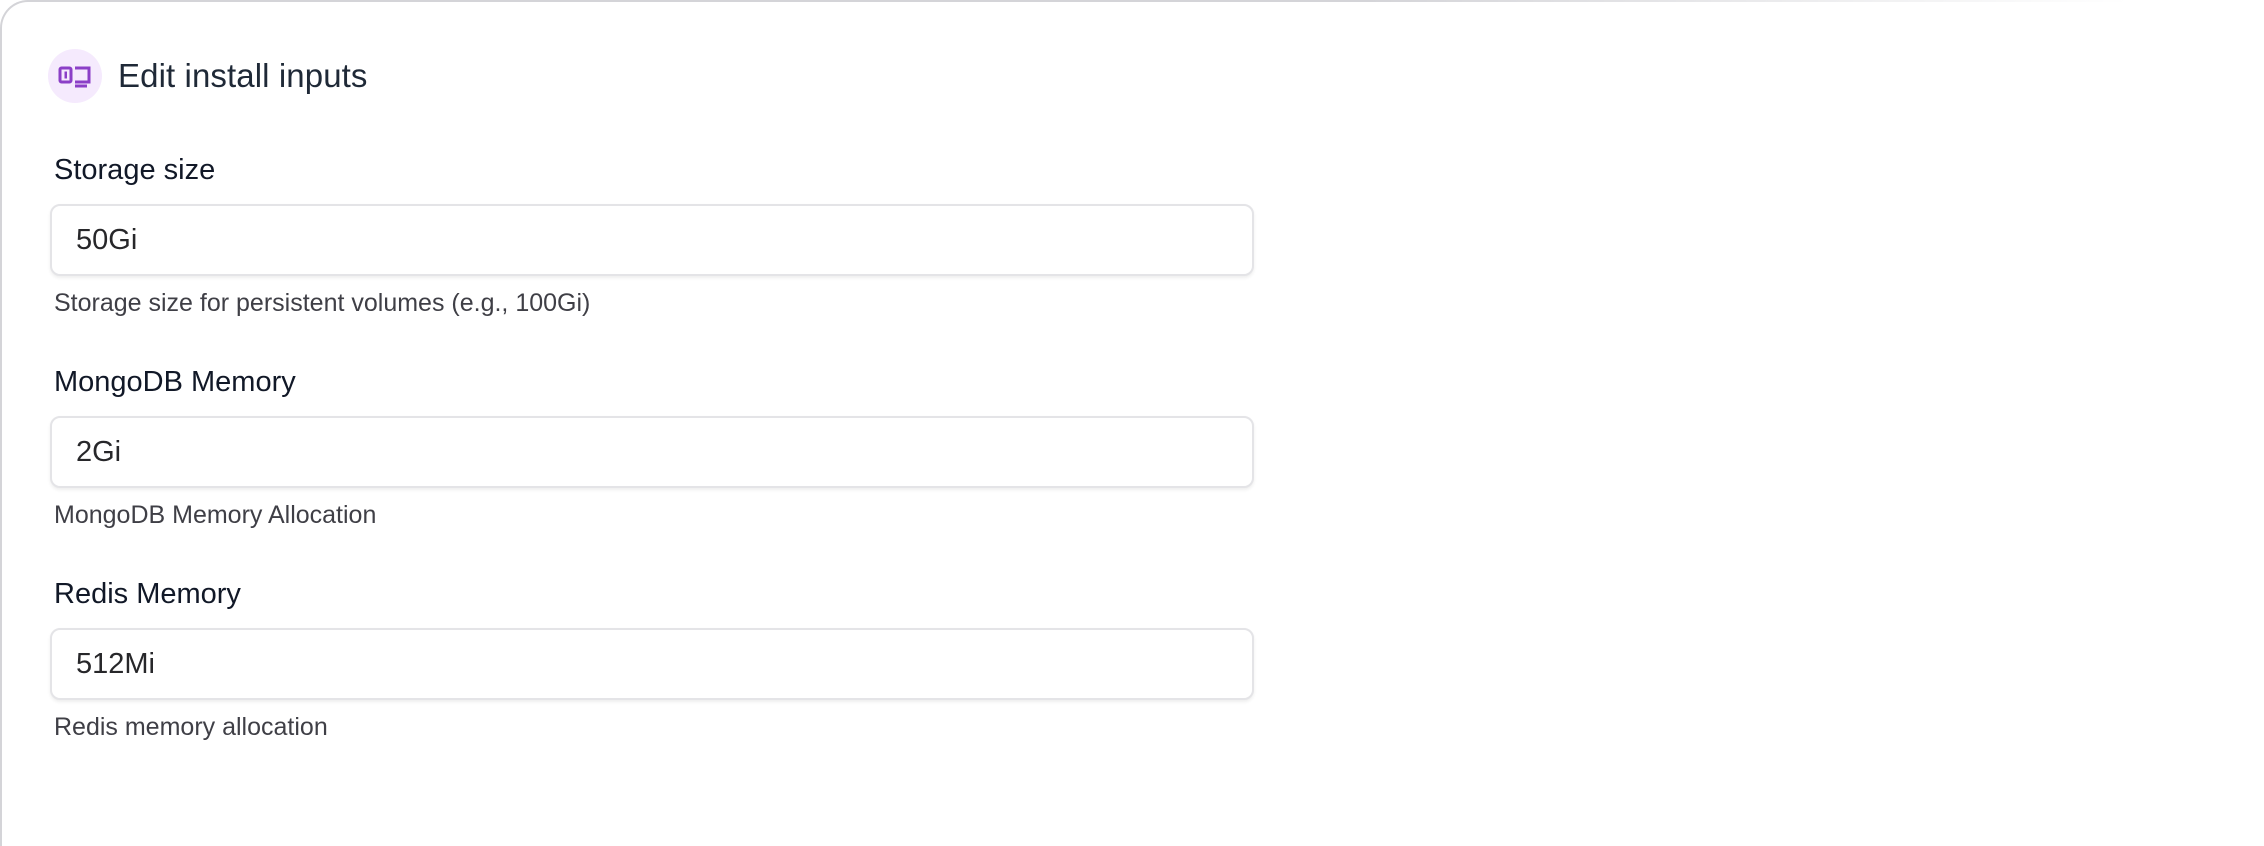 This screenshot has width=2264, height=846. What do you see at coordinates (135, 170) in the screenshot?
I see `storage-size-label: Storage size` at bounding box center [135, 170].